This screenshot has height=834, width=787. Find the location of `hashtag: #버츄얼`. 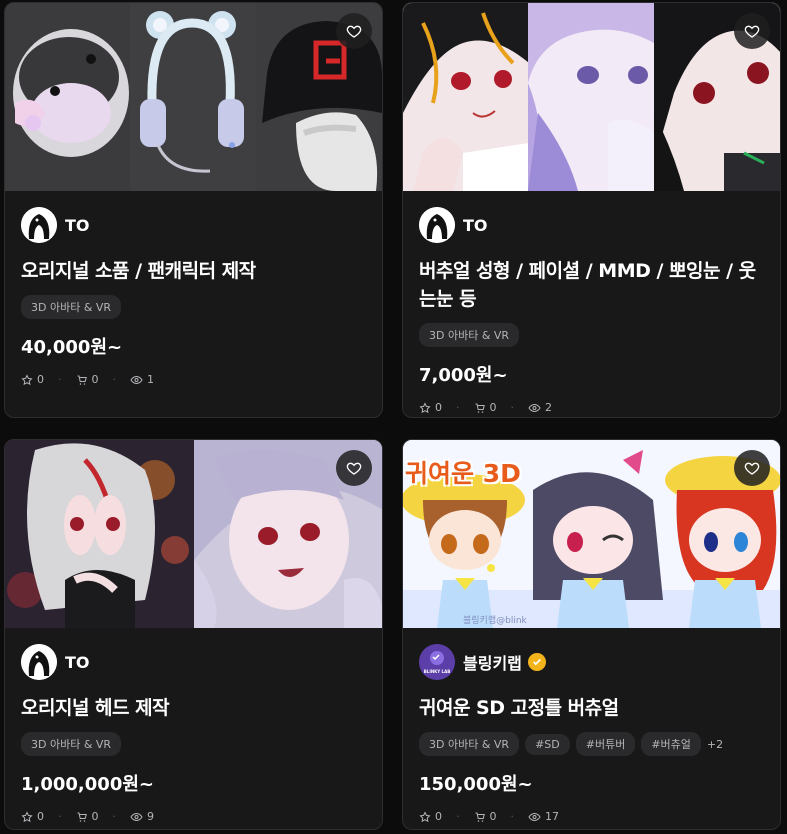

hashtag: #버츄얼 is located at coordinates (671, 744).